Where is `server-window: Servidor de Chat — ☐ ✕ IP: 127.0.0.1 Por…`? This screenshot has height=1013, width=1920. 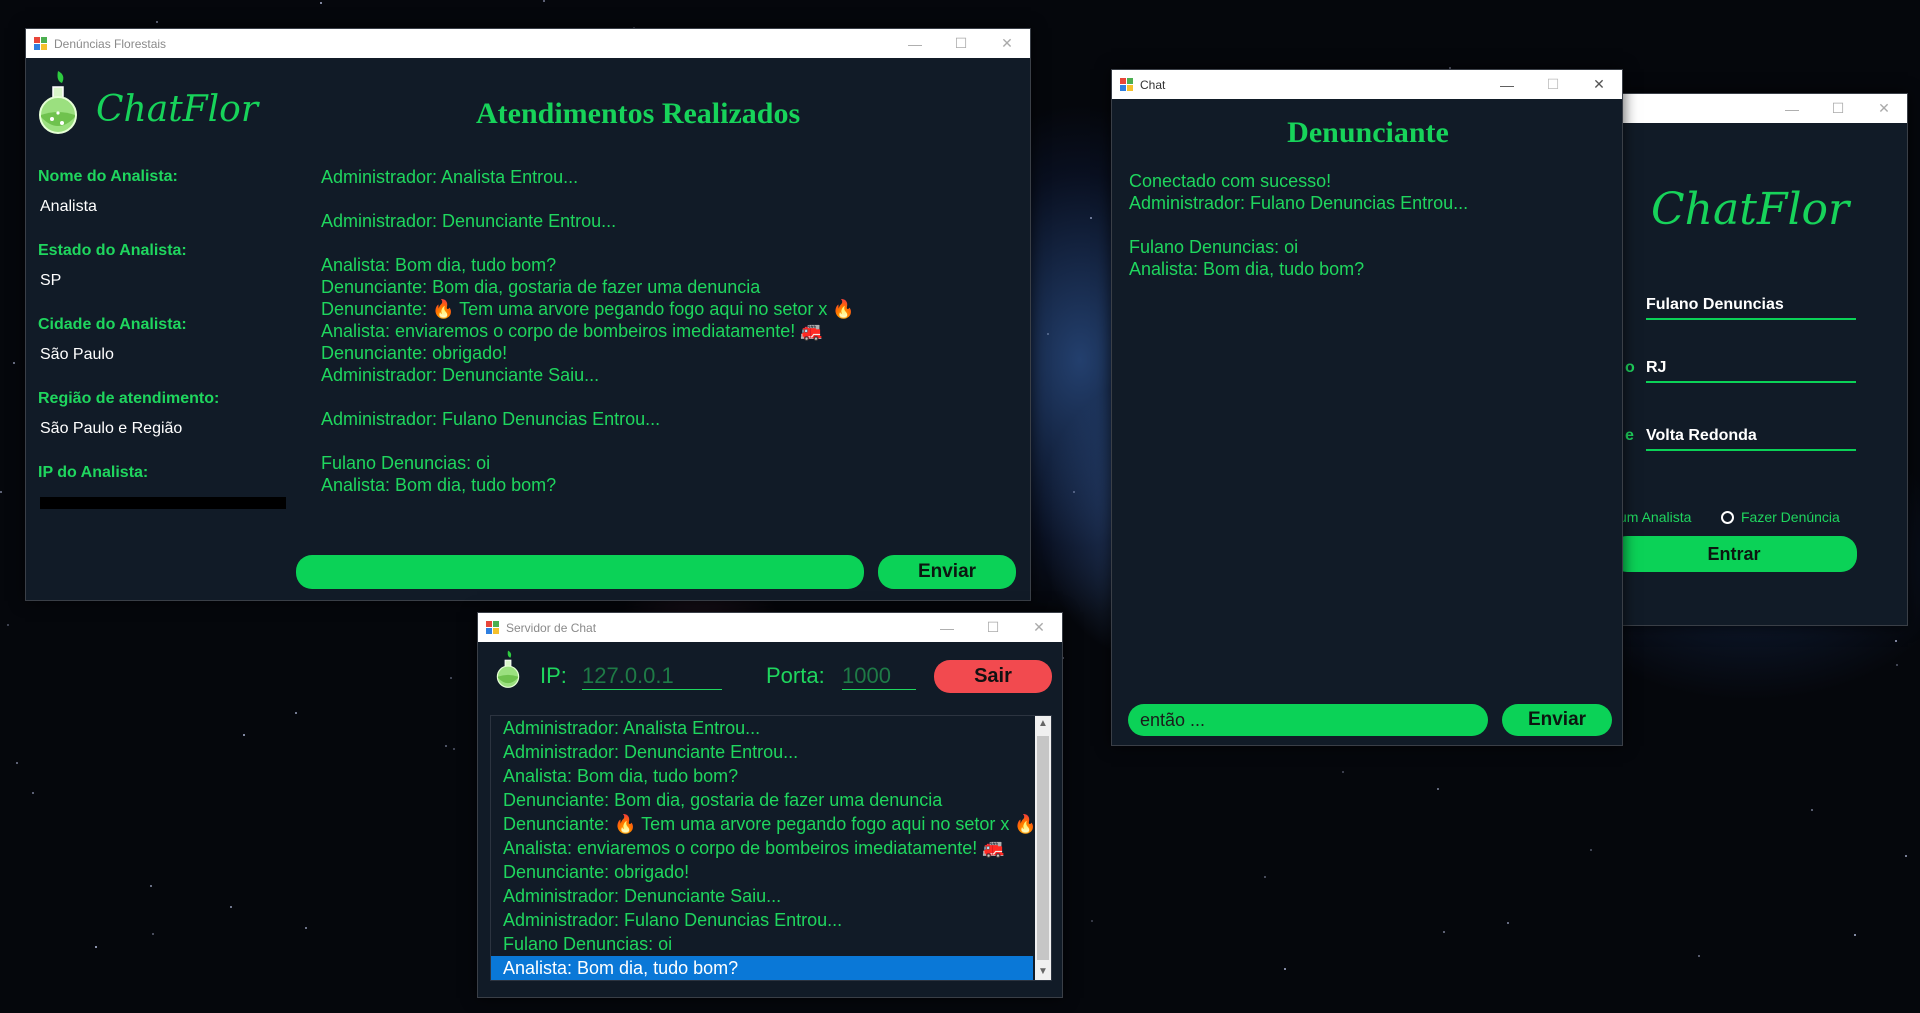 server-window: Servidor de Chat — ☐ ✕ IP: 127.0.0.1 Por… is located at coordinates (770, 805).